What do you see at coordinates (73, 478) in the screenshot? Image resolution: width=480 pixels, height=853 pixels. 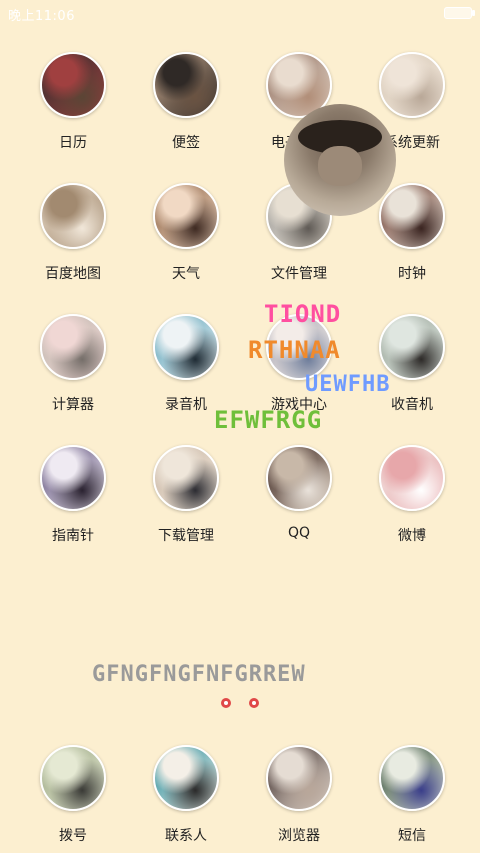 I see `compass-icon` at bounding box center [73, 478].